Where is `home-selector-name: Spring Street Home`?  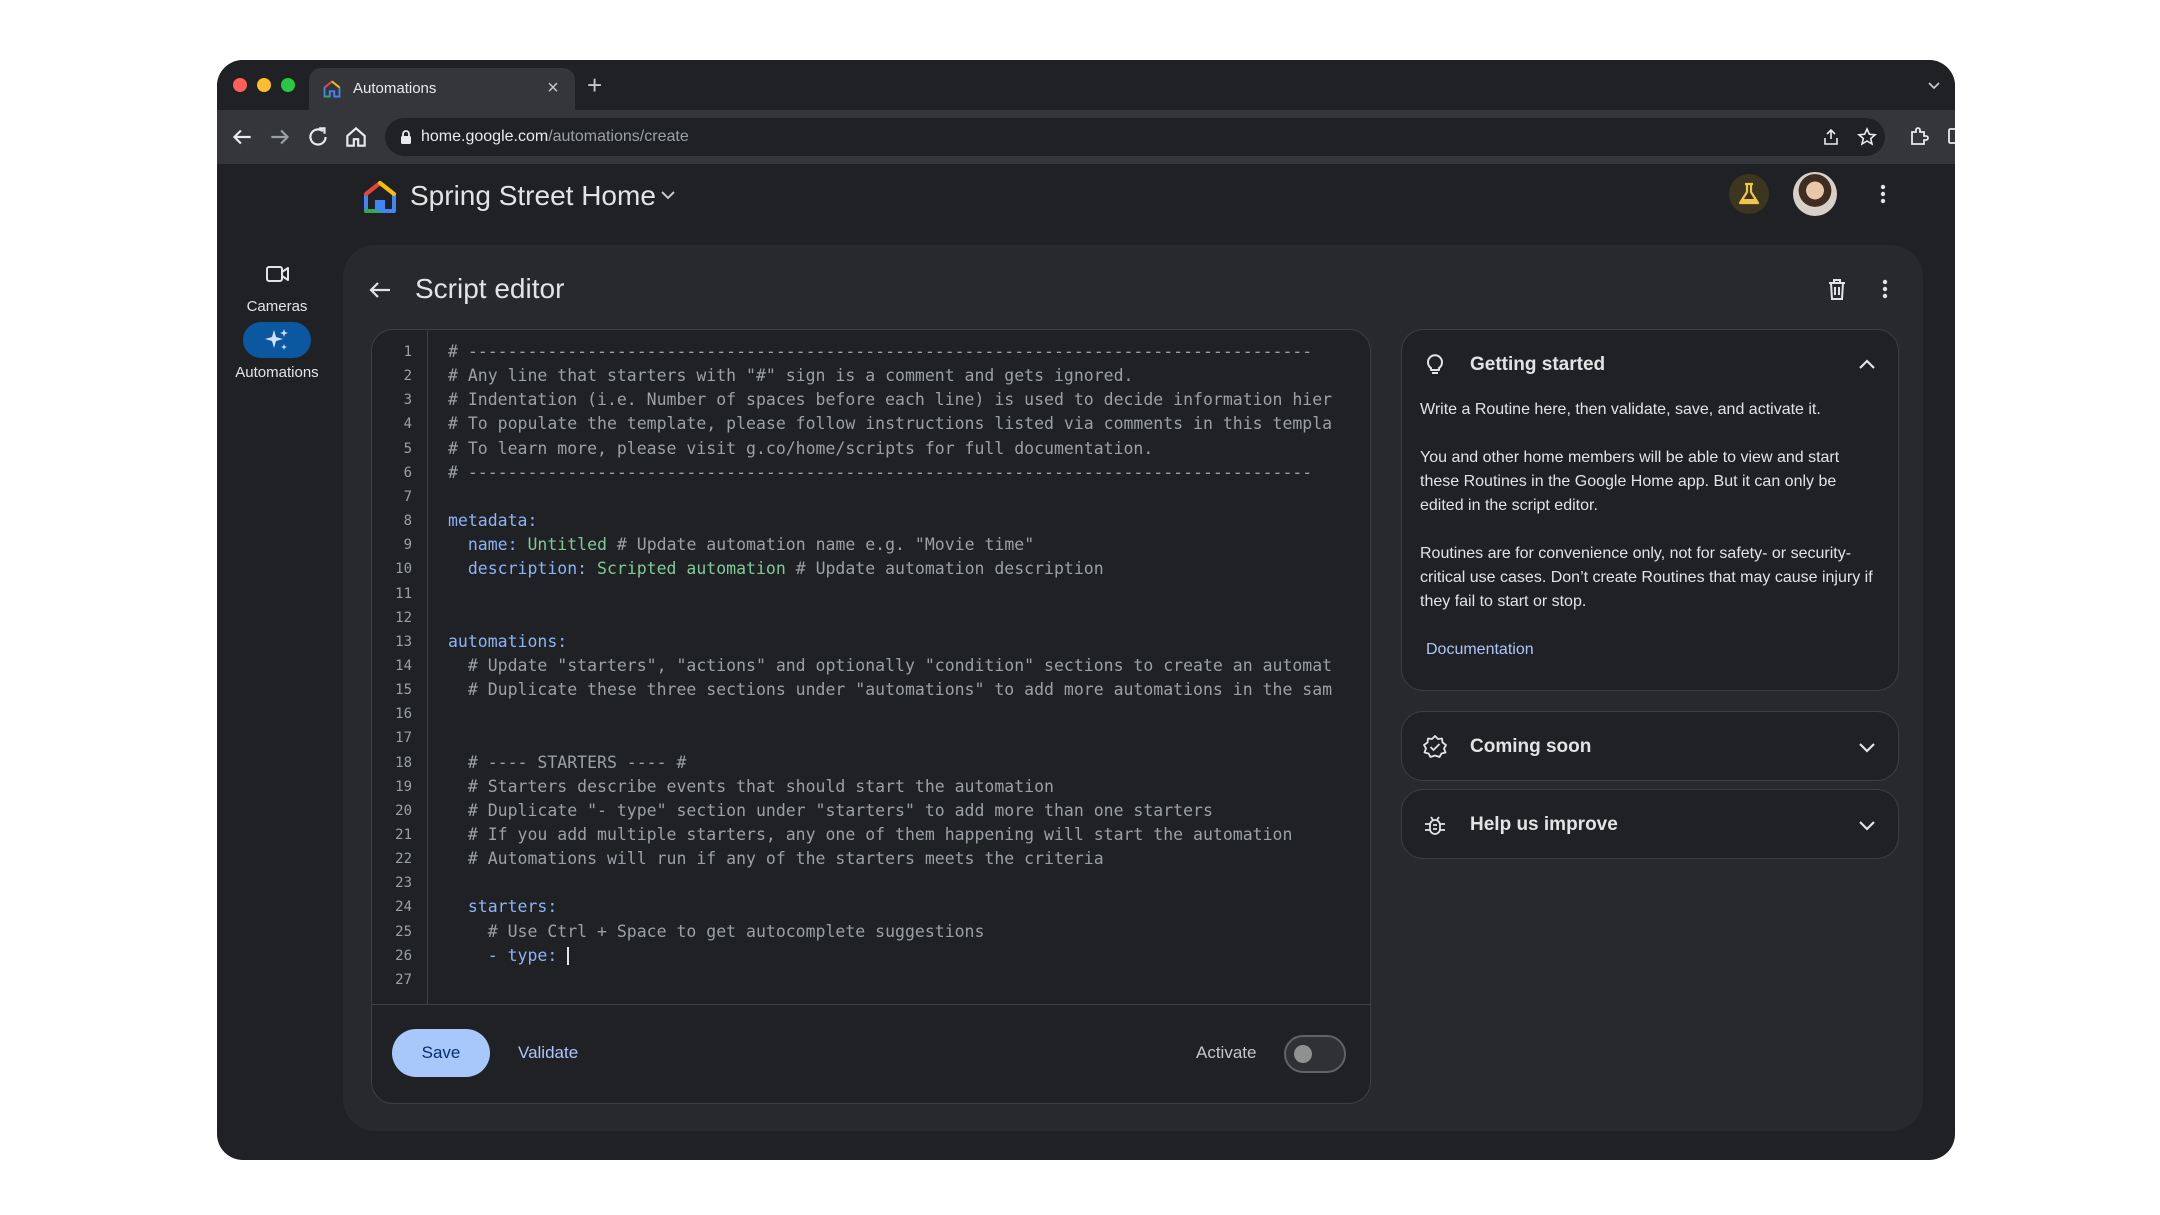 home-selector-name: Spring Street Home is located at coordinates (533, 196).